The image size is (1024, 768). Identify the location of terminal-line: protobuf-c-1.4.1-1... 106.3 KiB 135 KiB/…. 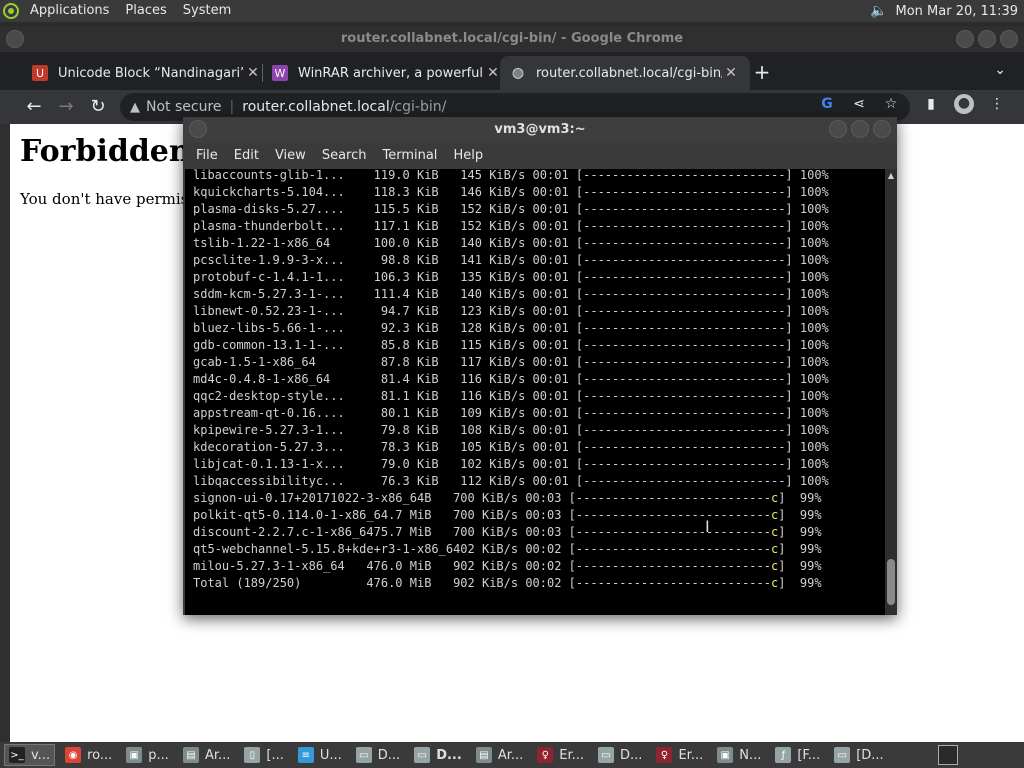
(511, 277).